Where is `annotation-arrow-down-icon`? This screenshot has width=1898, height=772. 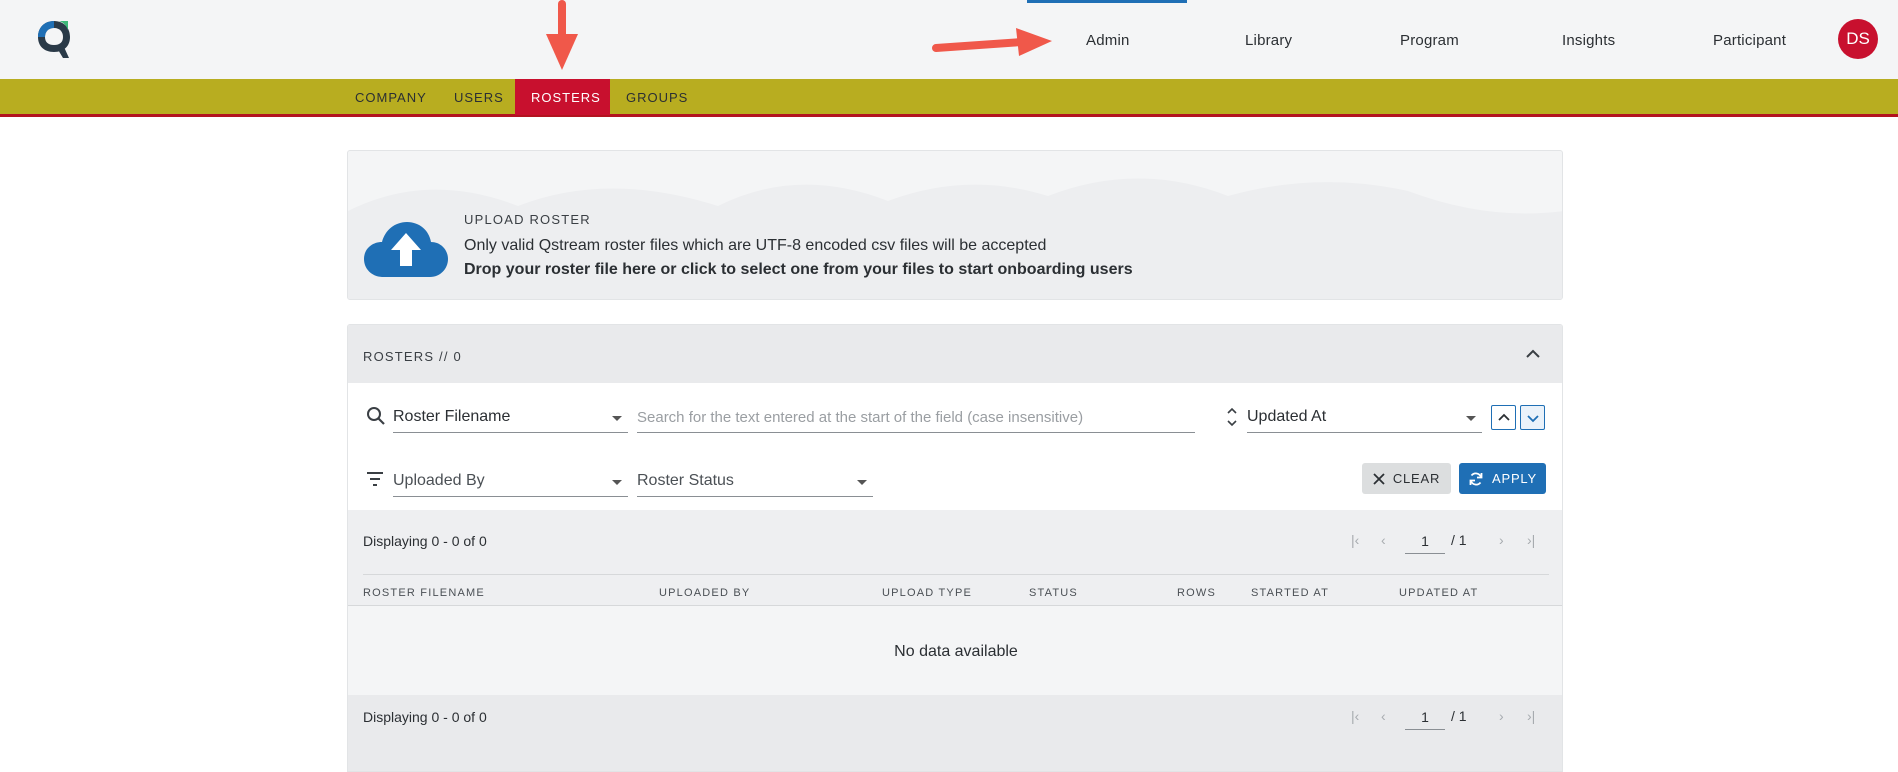 annotation-arrow-down-icon is located at coordinates (562, 35).